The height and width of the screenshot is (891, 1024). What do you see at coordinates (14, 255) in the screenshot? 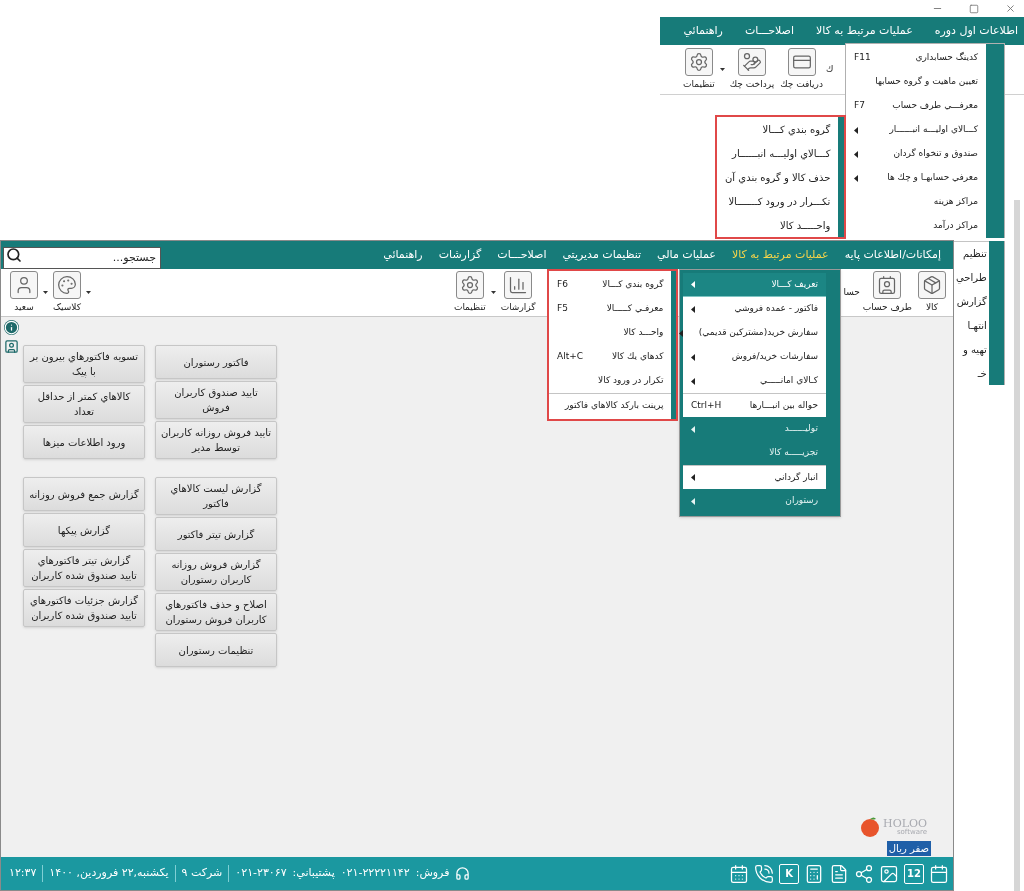
I see `search-icon` at bounding box center [14, 255].